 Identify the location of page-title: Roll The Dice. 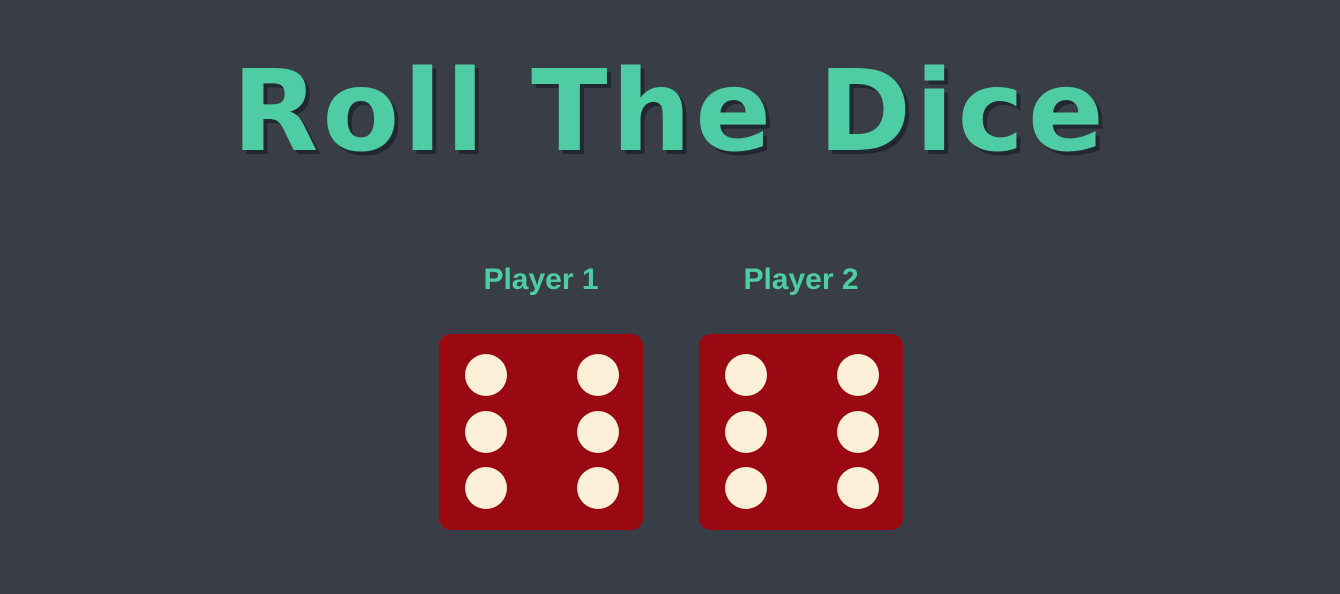
(670, 112).